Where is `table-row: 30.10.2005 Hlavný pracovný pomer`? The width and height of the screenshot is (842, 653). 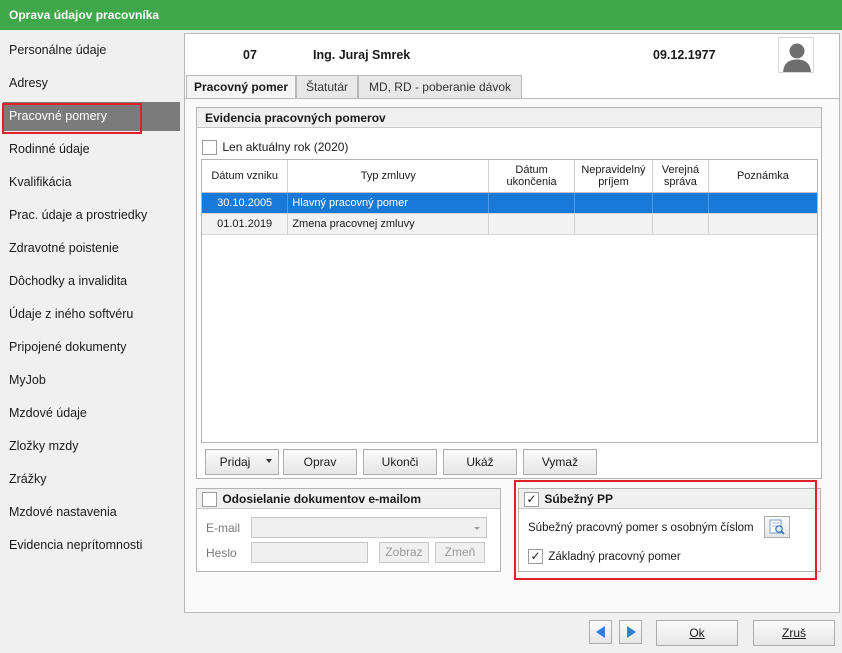
table-row: 30.10.2005 Hlavný pracovný pomer is located at coordinates (509, 203).